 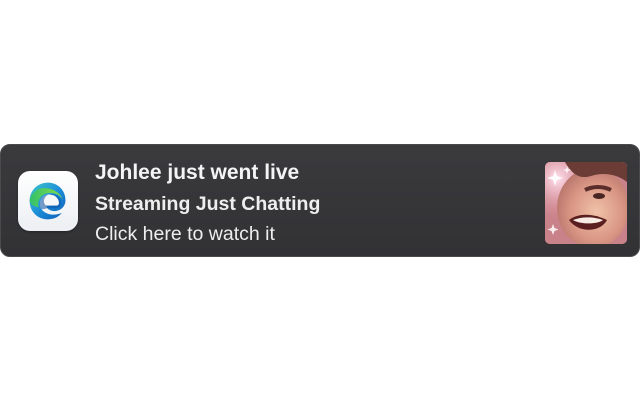 I want to click on notification-body: Click here to watch it, so click(x=185, y=234).